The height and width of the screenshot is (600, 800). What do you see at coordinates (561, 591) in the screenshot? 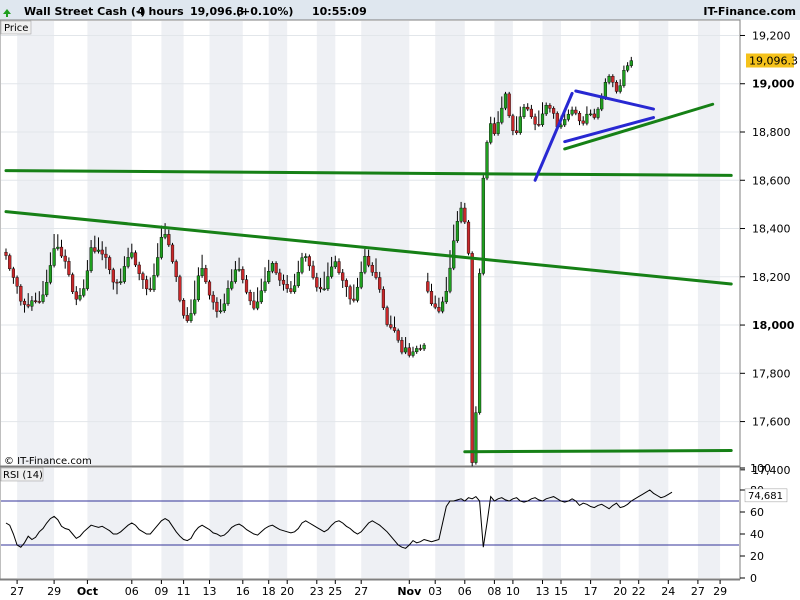
I see `x-tick-label: 15` at bounding box center [561, 591].